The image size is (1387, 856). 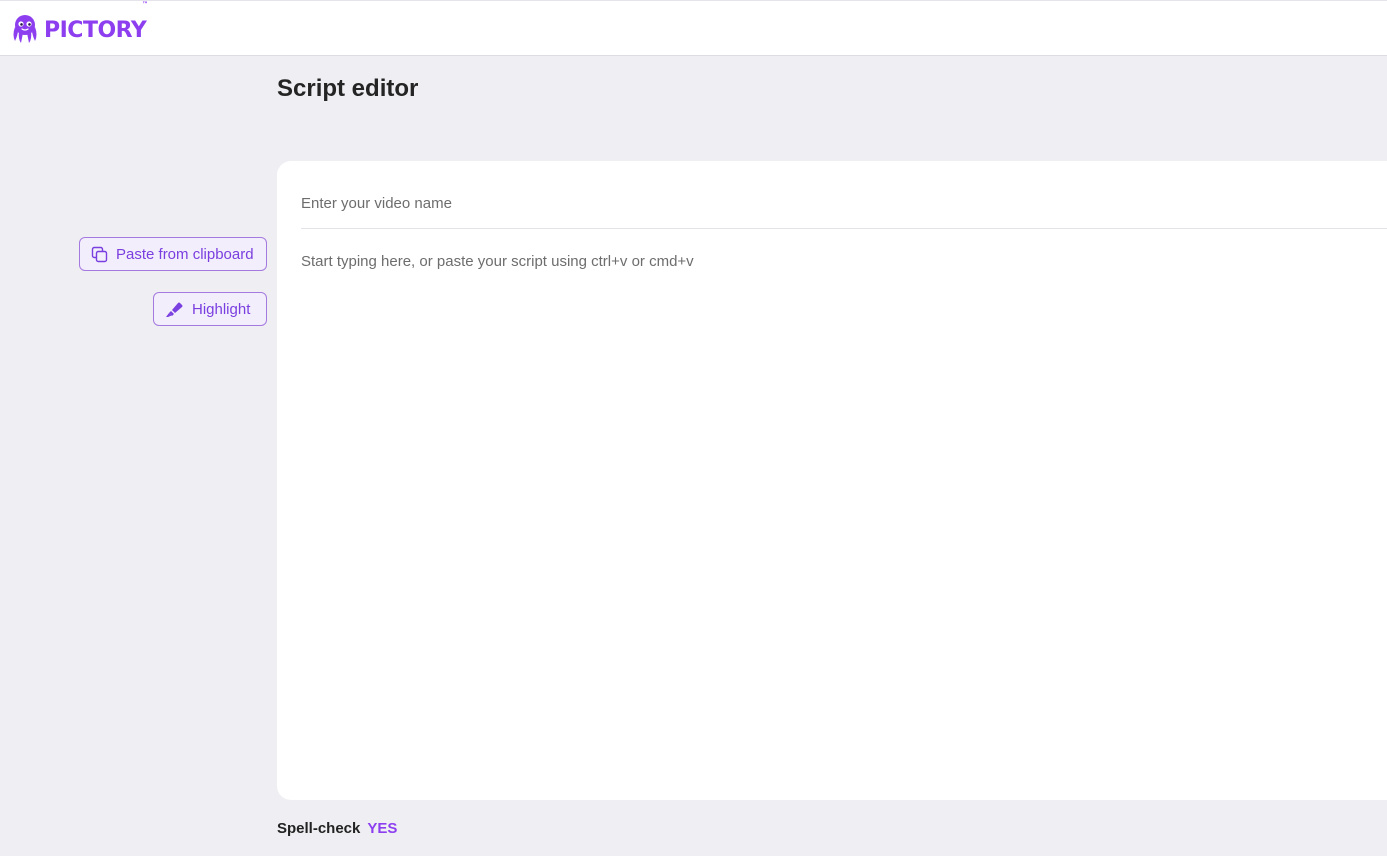 I want to click on top-bar: PICTORY ™, so click(x=693, y=28).